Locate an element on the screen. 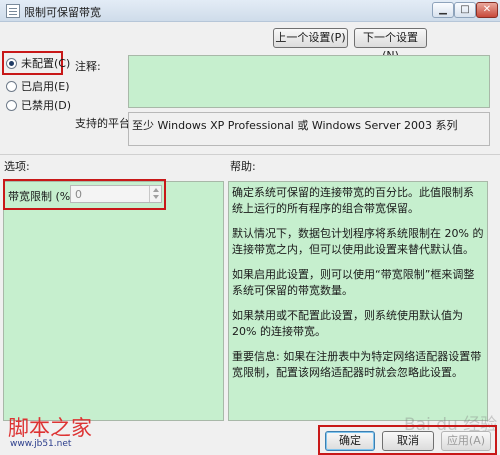 The height and width of the screenshot is (455, 500). bandwidth-limit-value: 0 is located at coordinates (78, 194).